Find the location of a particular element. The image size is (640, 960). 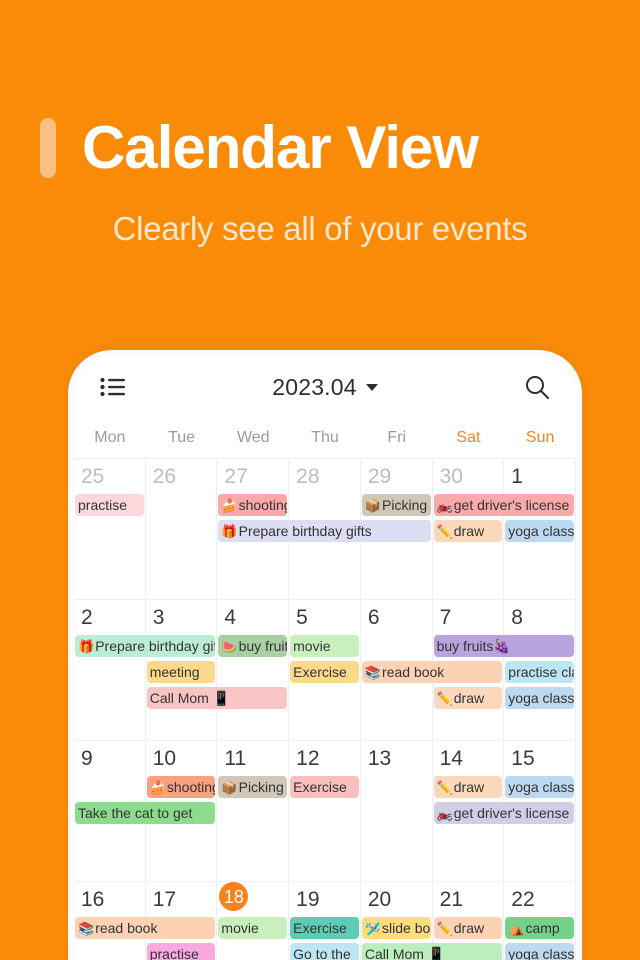

event-chip: Go to the is located at coordinates (324, 951).